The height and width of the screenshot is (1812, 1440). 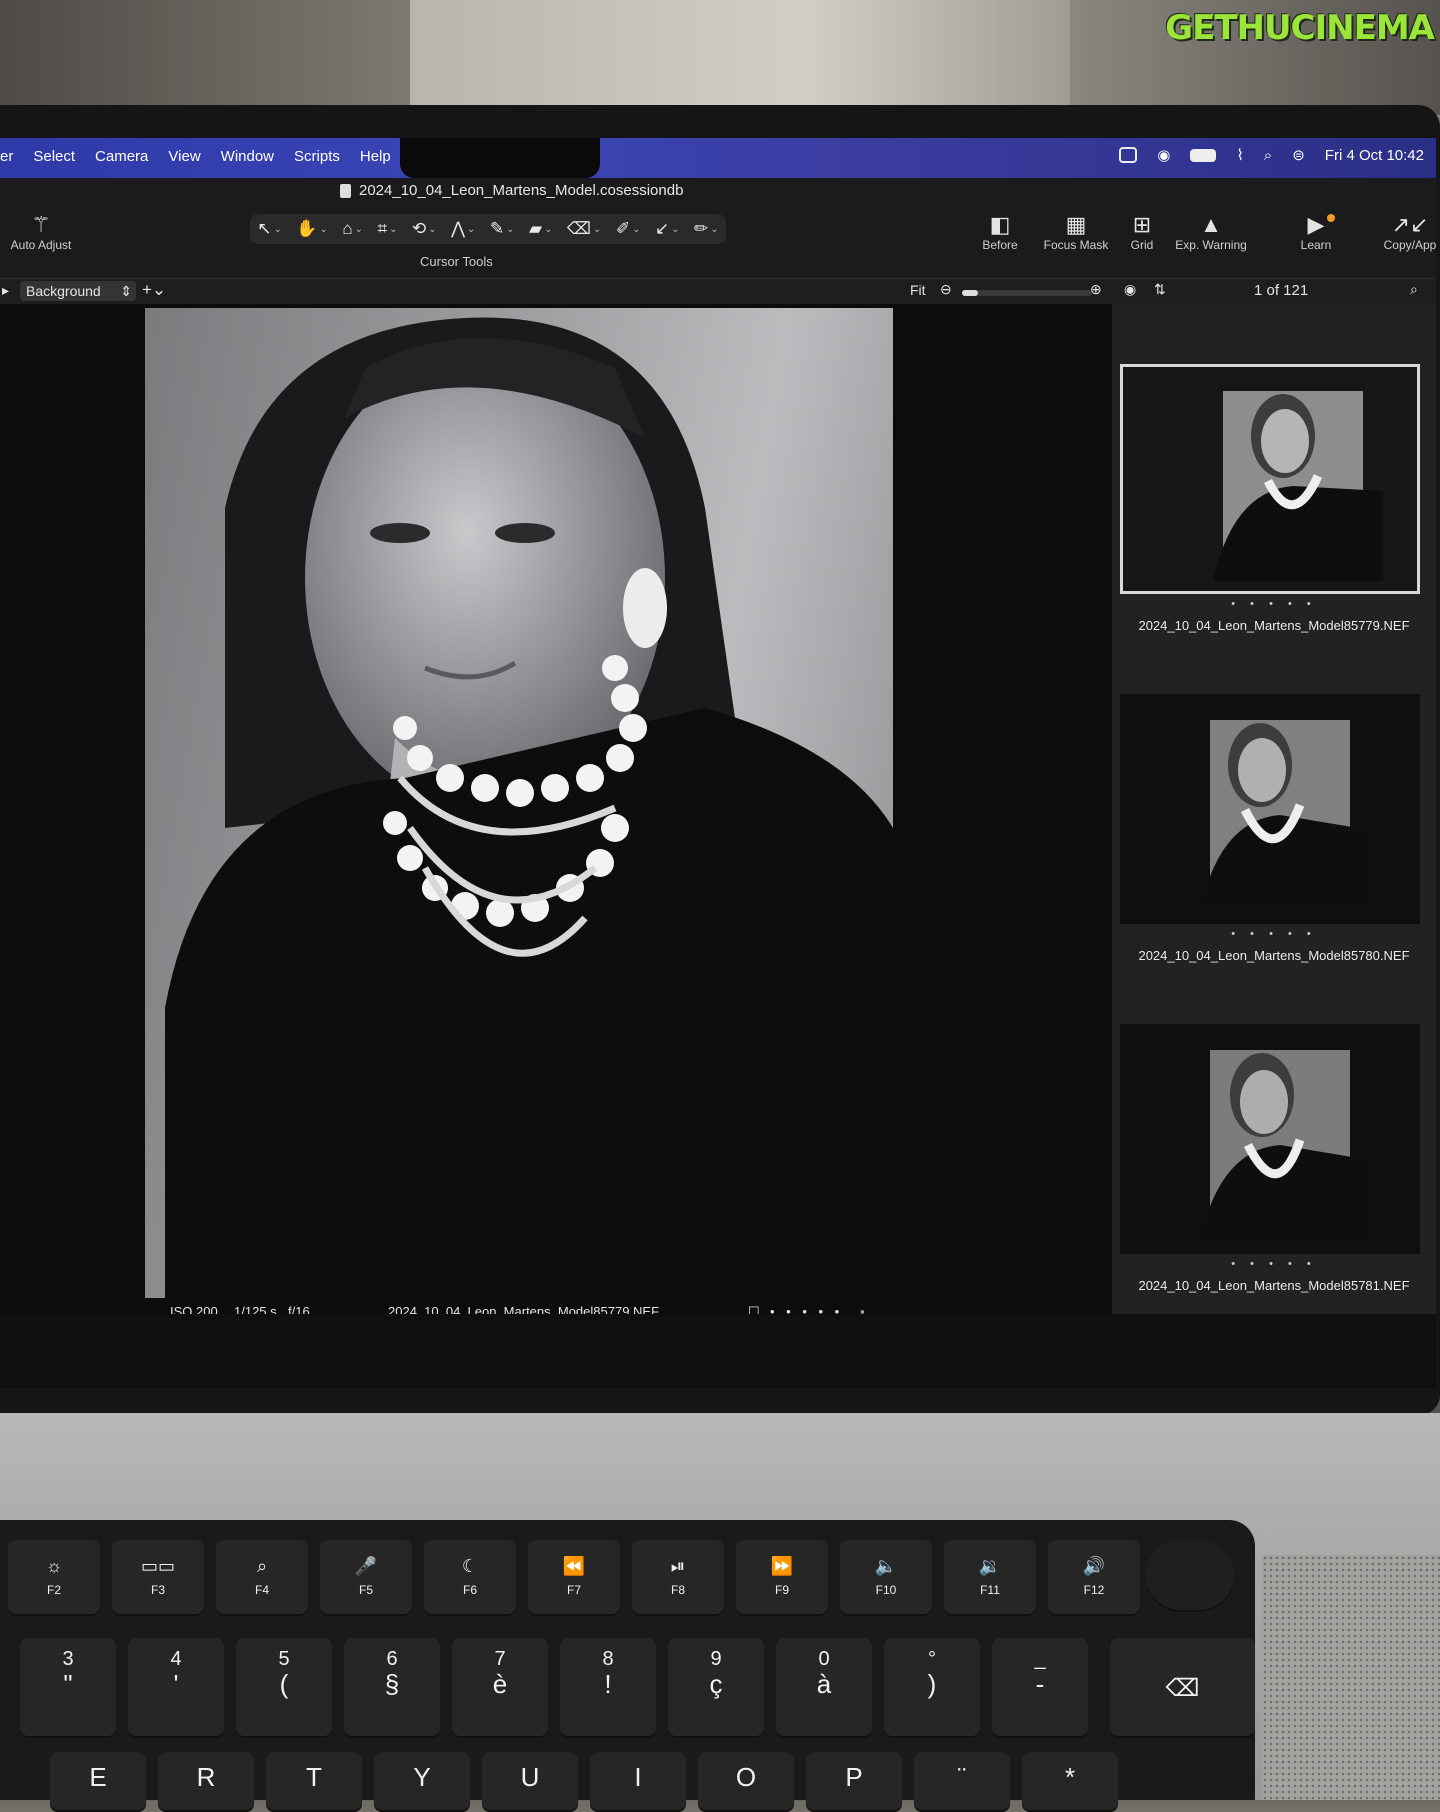 I want to click on thumbnail-filename: 2024_10_04_Leon_Martens_Model85781.NEF, so click(x=1274, y=1285).